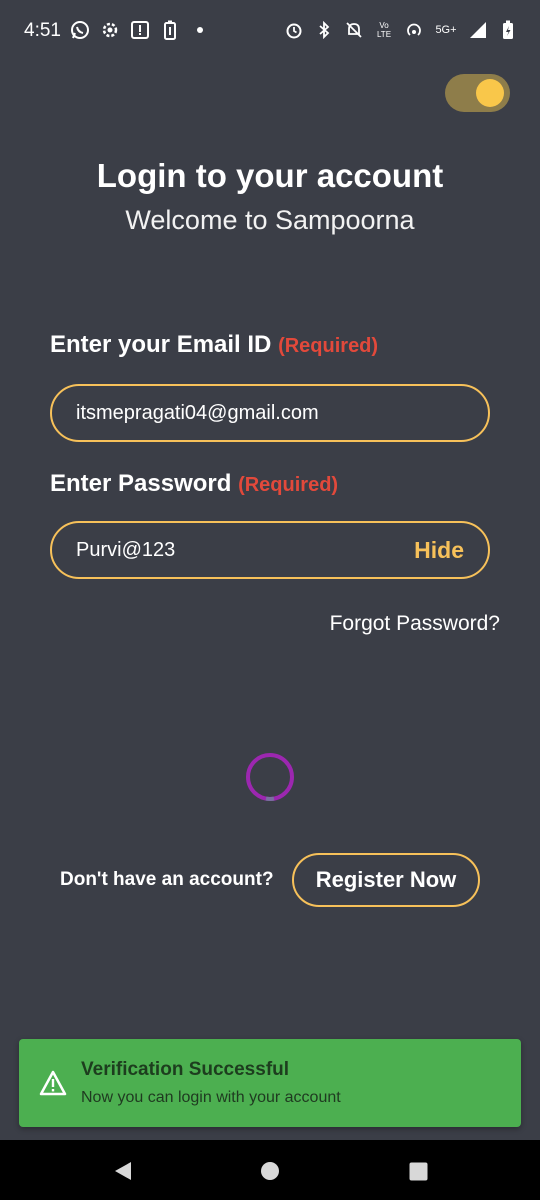  I want to click on notifications-off-icon, so click(354, 30).